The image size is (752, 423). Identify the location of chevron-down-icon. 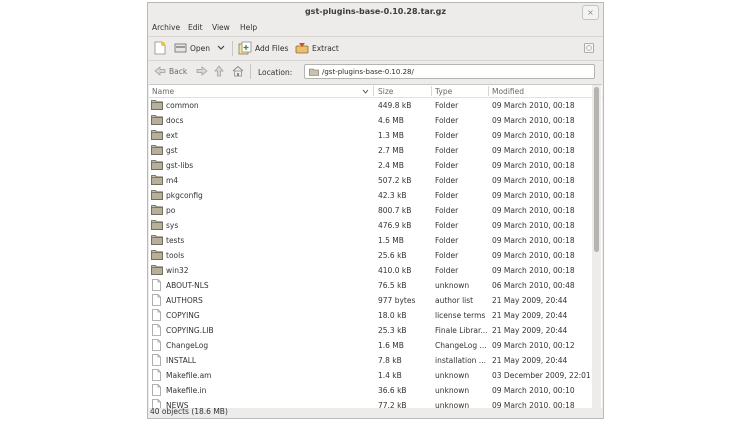
(221, 48).